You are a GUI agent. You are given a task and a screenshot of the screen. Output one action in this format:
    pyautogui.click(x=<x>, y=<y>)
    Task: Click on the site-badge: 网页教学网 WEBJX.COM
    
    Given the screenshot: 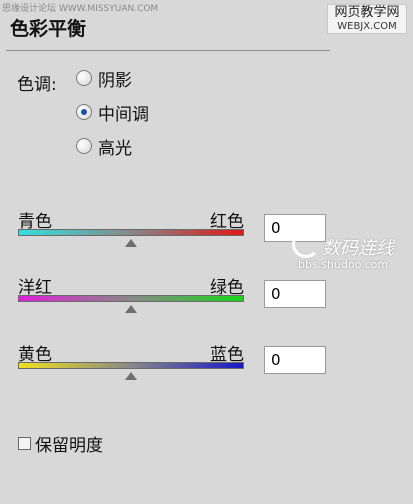 What is the action you would take?
    pyautogui.click(x=367, y=19)
    